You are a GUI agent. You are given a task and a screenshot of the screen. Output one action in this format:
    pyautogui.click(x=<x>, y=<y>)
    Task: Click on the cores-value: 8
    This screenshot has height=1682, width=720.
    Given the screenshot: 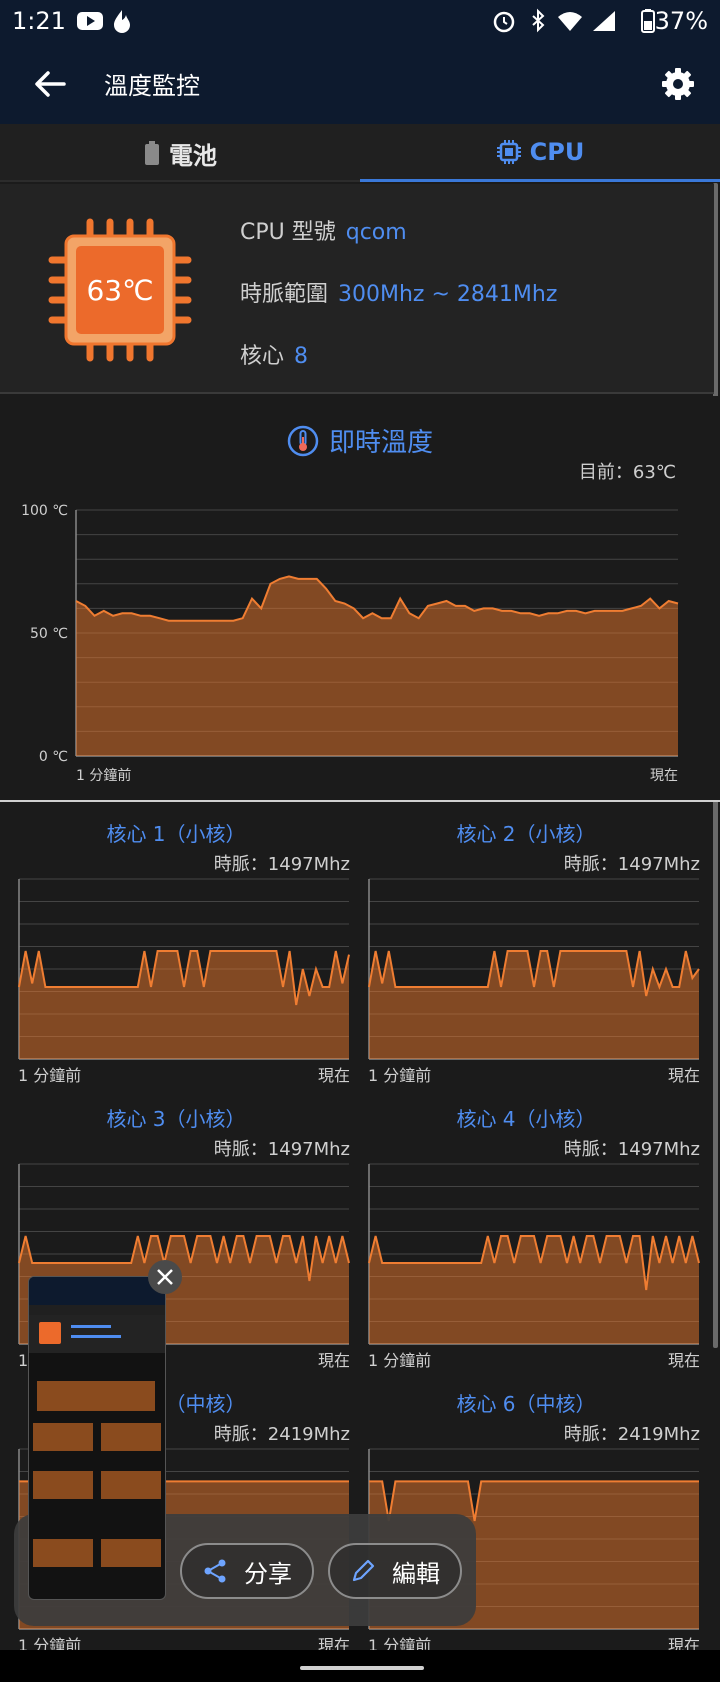 What is the action you would take?
    pyautogui.click(x=301, y=356)
    